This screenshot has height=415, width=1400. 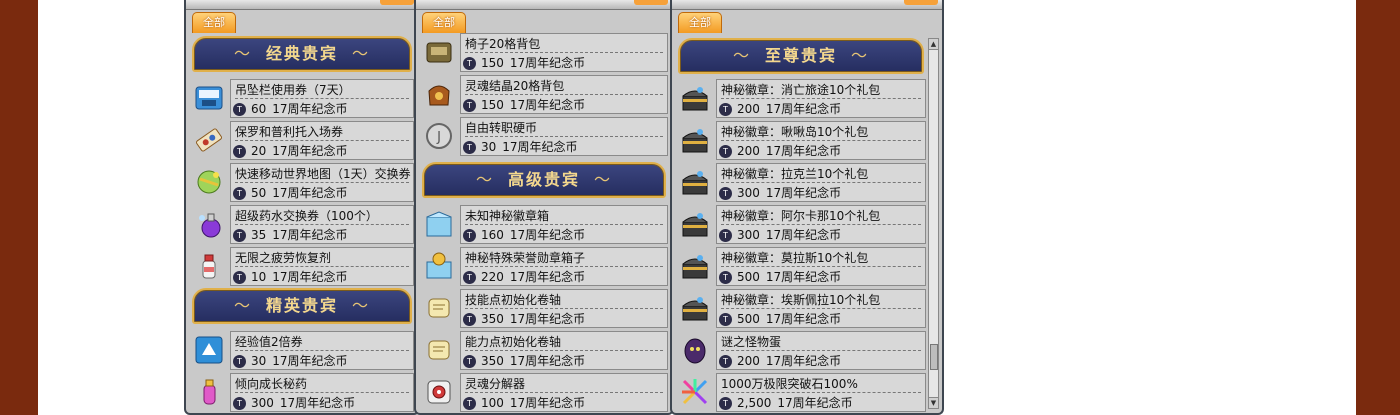 What do you see at coordinates (323, 174) in the screenshot?
I see `item-name: 快速移动世界地图（1天）交换券` at bounding box center [323, 174].